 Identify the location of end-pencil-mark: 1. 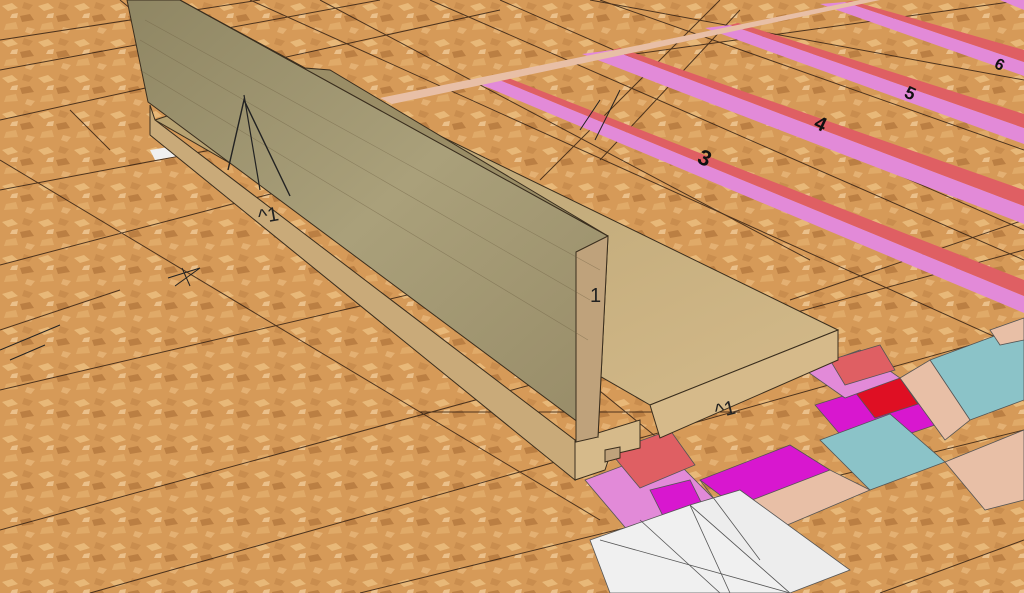
(595, 296).